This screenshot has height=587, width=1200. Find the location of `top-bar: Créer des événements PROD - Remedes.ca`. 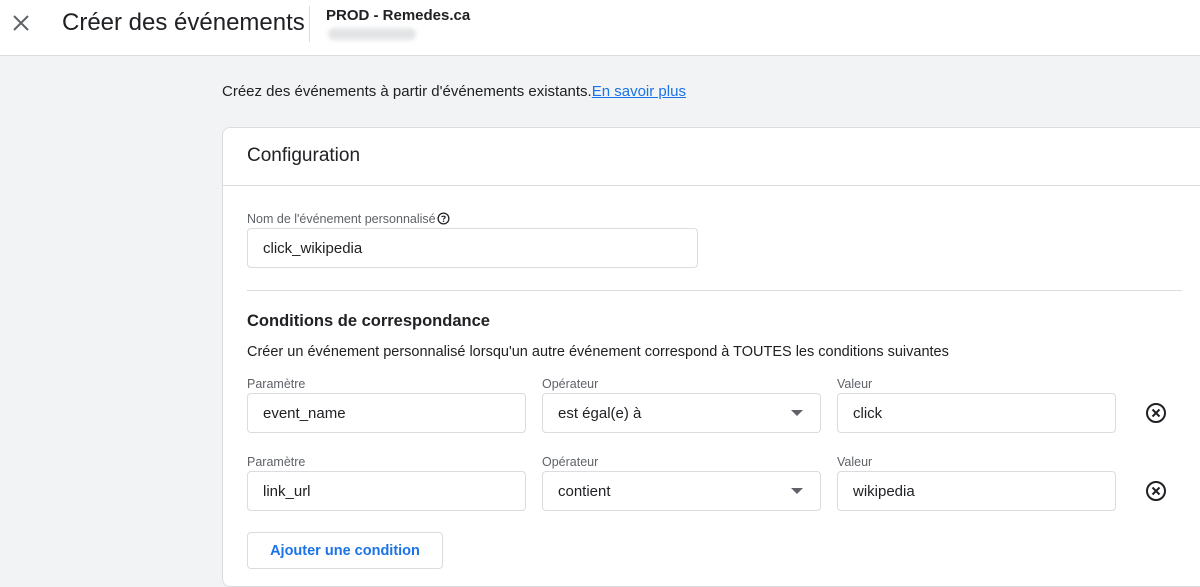

top-bar: Créer des événements PROD - Remedes.ca is located at coordinates (600, 28).